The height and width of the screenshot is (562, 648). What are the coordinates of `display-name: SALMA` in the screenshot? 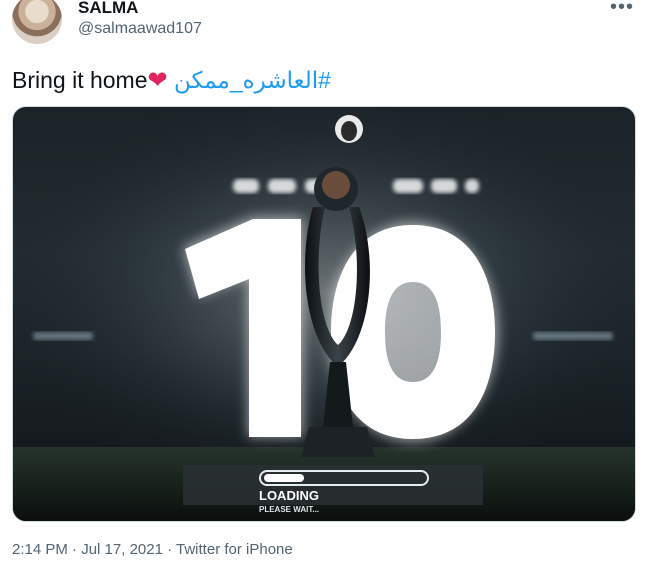 It's located at (108, 9).